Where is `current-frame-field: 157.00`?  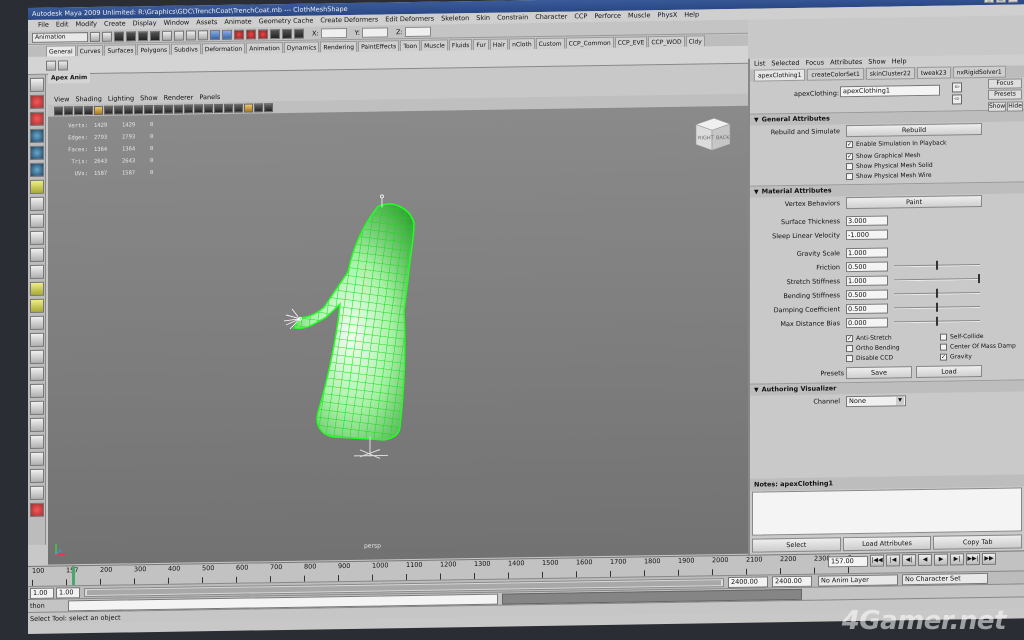
current-frame-field: 157.00 is located at coordinates (848, 561).